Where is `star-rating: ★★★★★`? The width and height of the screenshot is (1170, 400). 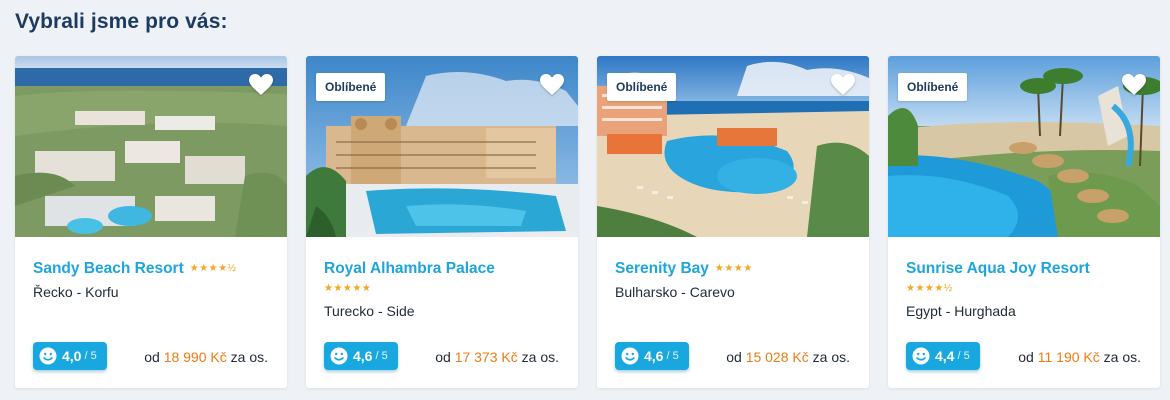
star-rating: ★★★★★ is located at coordinates (348, 288).